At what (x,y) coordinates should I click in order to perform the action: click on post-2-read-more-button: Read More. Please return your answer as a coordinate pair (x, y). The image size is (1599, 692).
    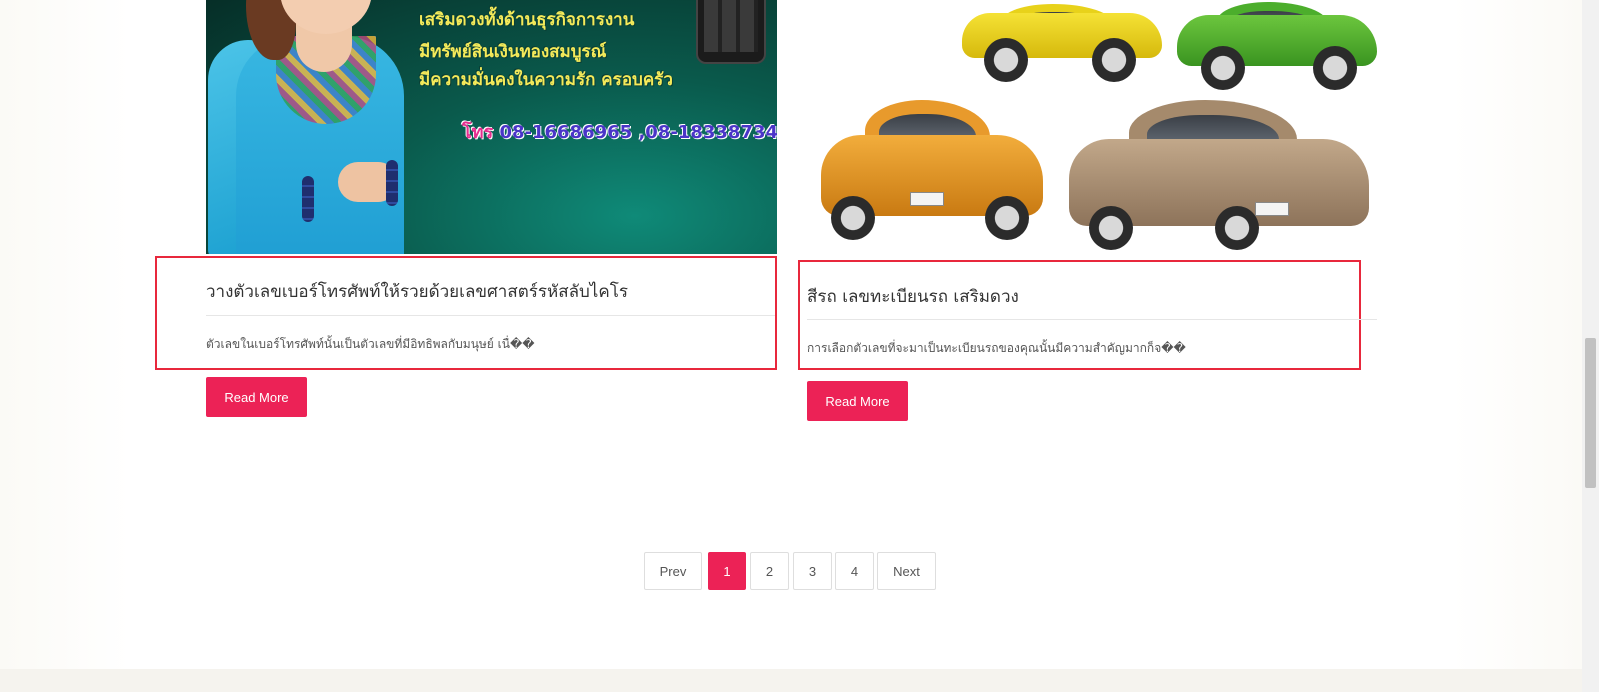
    Looking at the image, I should click on (857, 401).